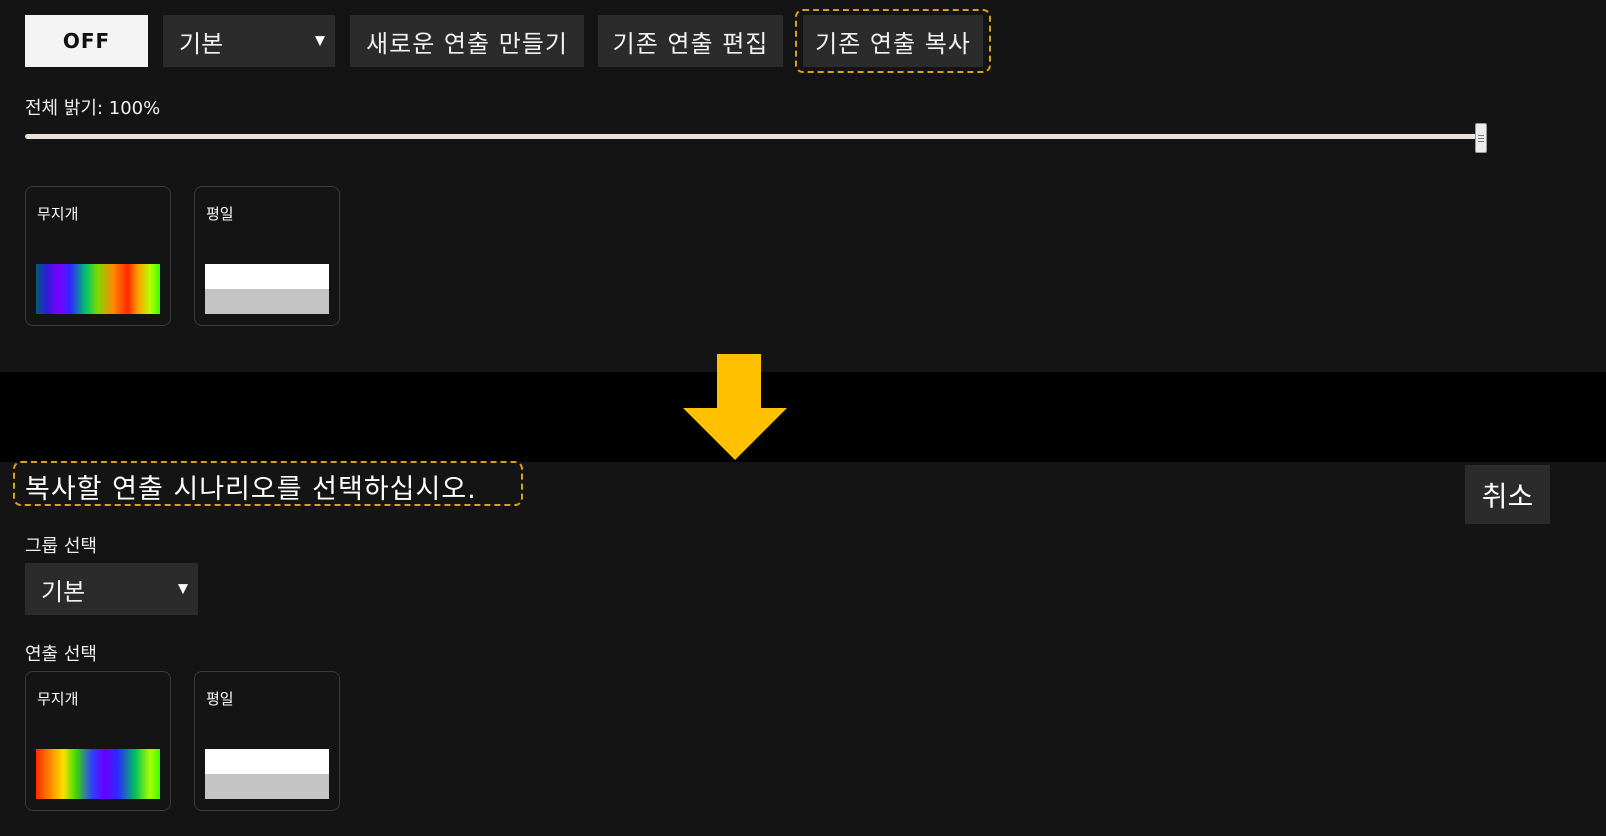 This screenshot has height=836, width=1606. I want to click on power-toggle-button: OFF, so click(86, 41).